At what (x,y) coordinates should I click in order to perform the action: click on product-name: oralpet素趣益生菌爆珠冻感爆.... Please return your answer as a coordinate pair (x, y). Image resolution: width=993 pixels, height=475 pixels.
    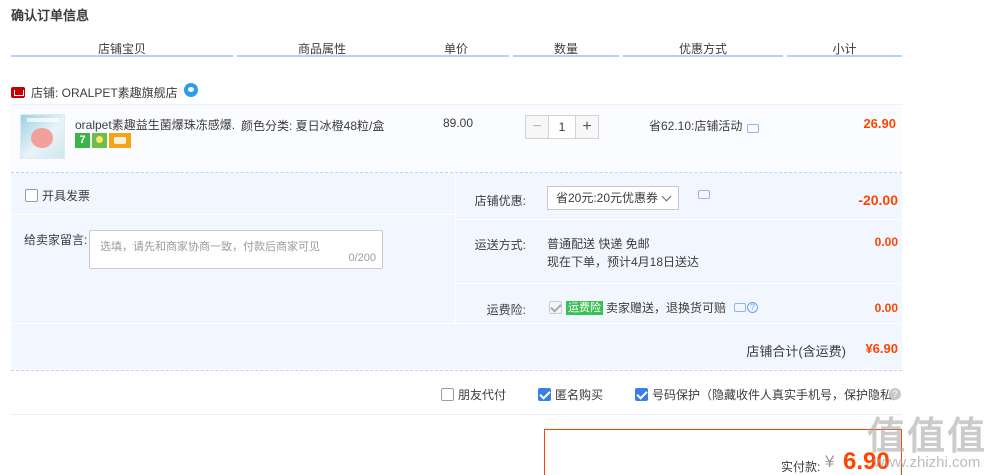
    Looking at the image, I should click on (155, 124).